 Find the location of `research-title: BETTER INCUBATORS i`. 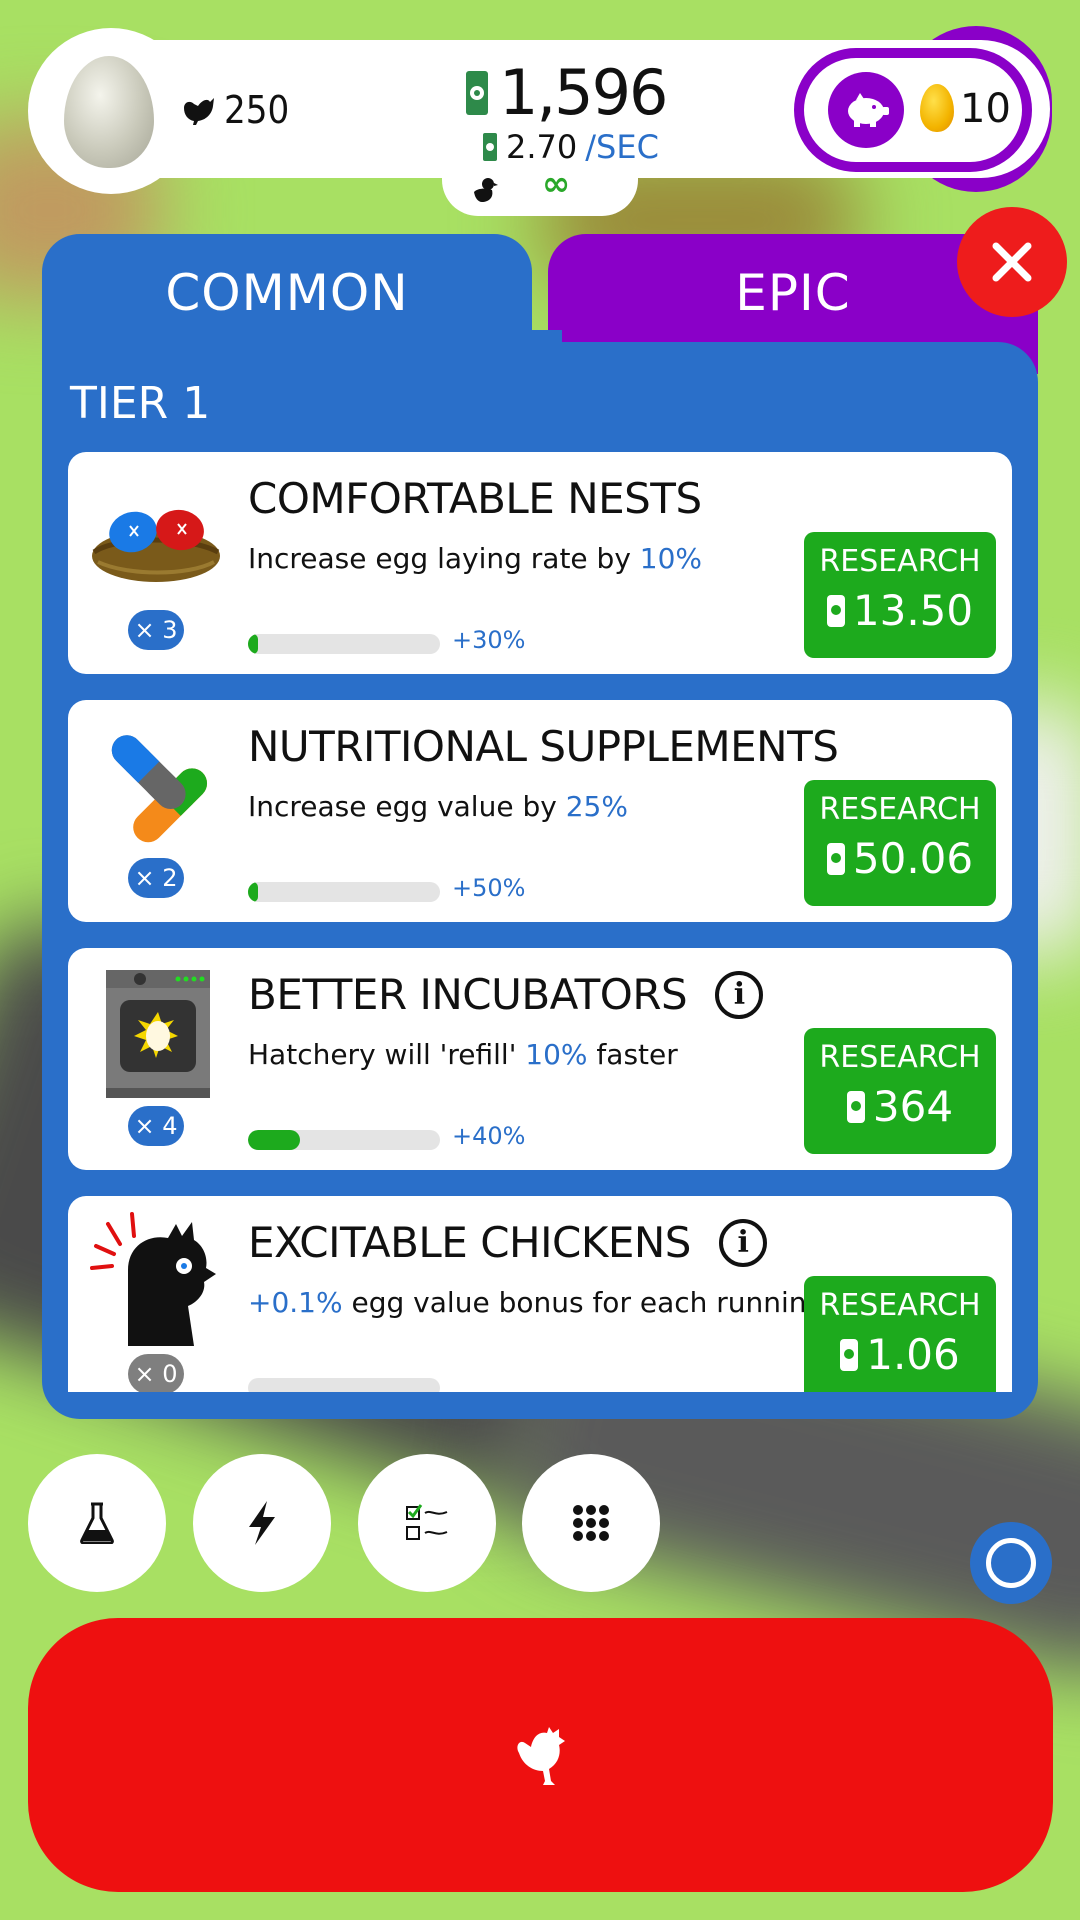

research-title: BETTER INCUBATORS i is located at coordinates (506, 994).